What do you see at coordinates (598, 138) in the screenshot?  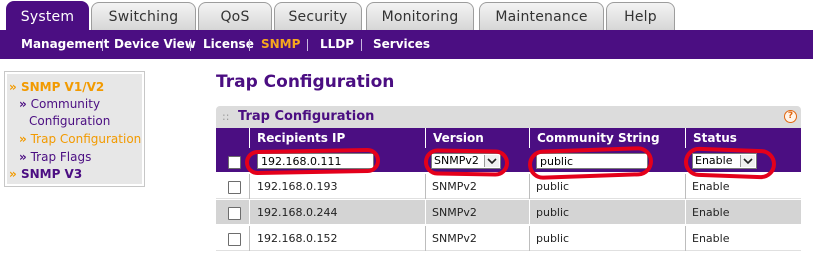 I see `column-header-community-string: Community String` at bounding box center [598, 138].